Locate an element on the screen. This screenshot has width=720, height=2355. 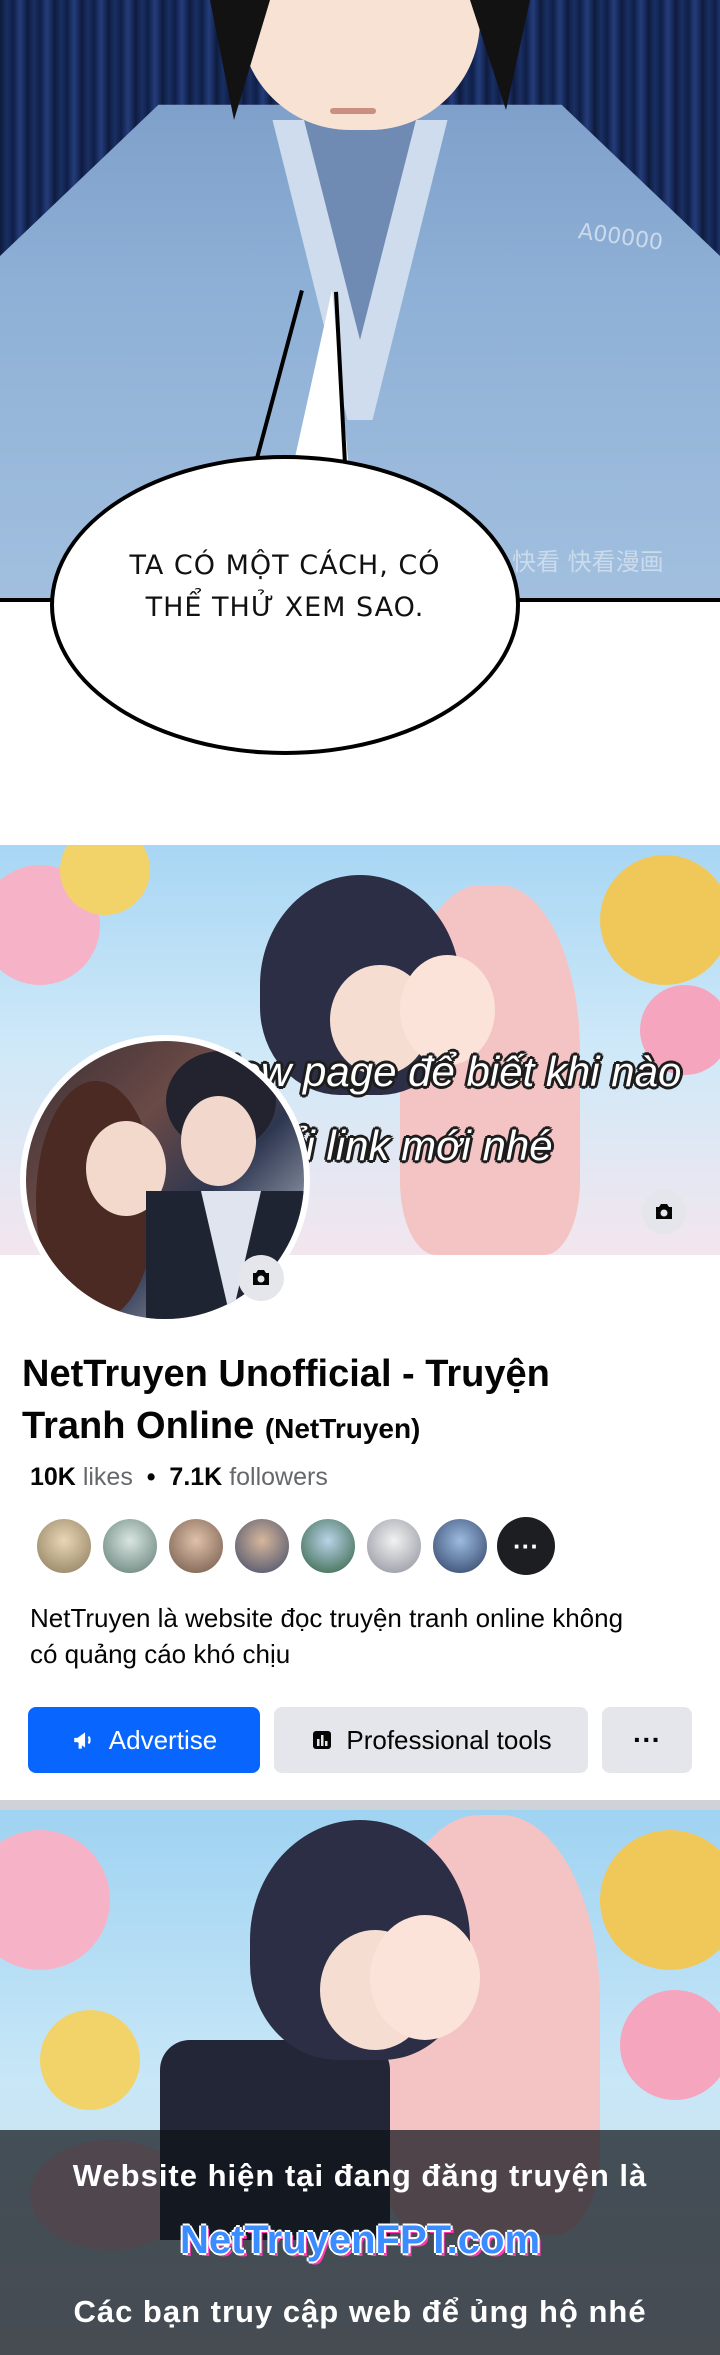
more-options-icon: ··· is located at coordinates (647, 1739).